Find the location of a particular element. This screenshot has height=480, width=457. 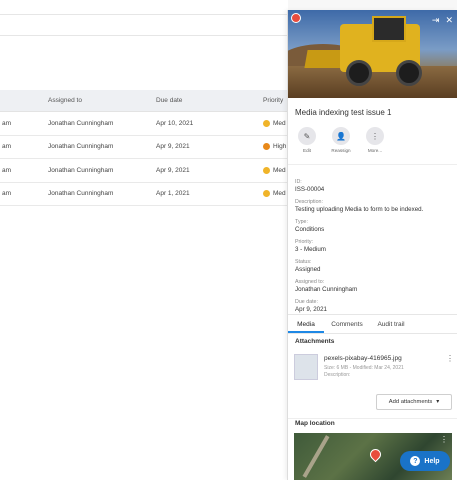

column-header-due-date: Due date is located at coordinates (209, 100).